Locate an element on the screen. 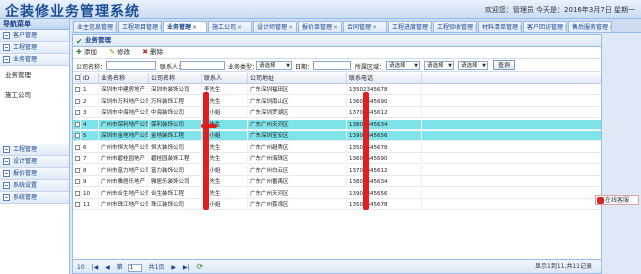 Image resolution: width=641 pixels, height=274 pixels. table-cell-company: 万科装饰工程 is located at coordinates (175, 101).